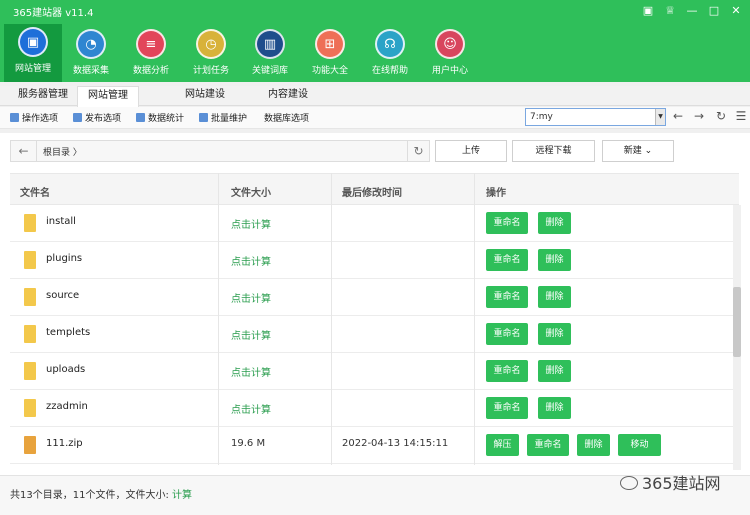  I want to click on minimize-icon: —, so click(692, 11).